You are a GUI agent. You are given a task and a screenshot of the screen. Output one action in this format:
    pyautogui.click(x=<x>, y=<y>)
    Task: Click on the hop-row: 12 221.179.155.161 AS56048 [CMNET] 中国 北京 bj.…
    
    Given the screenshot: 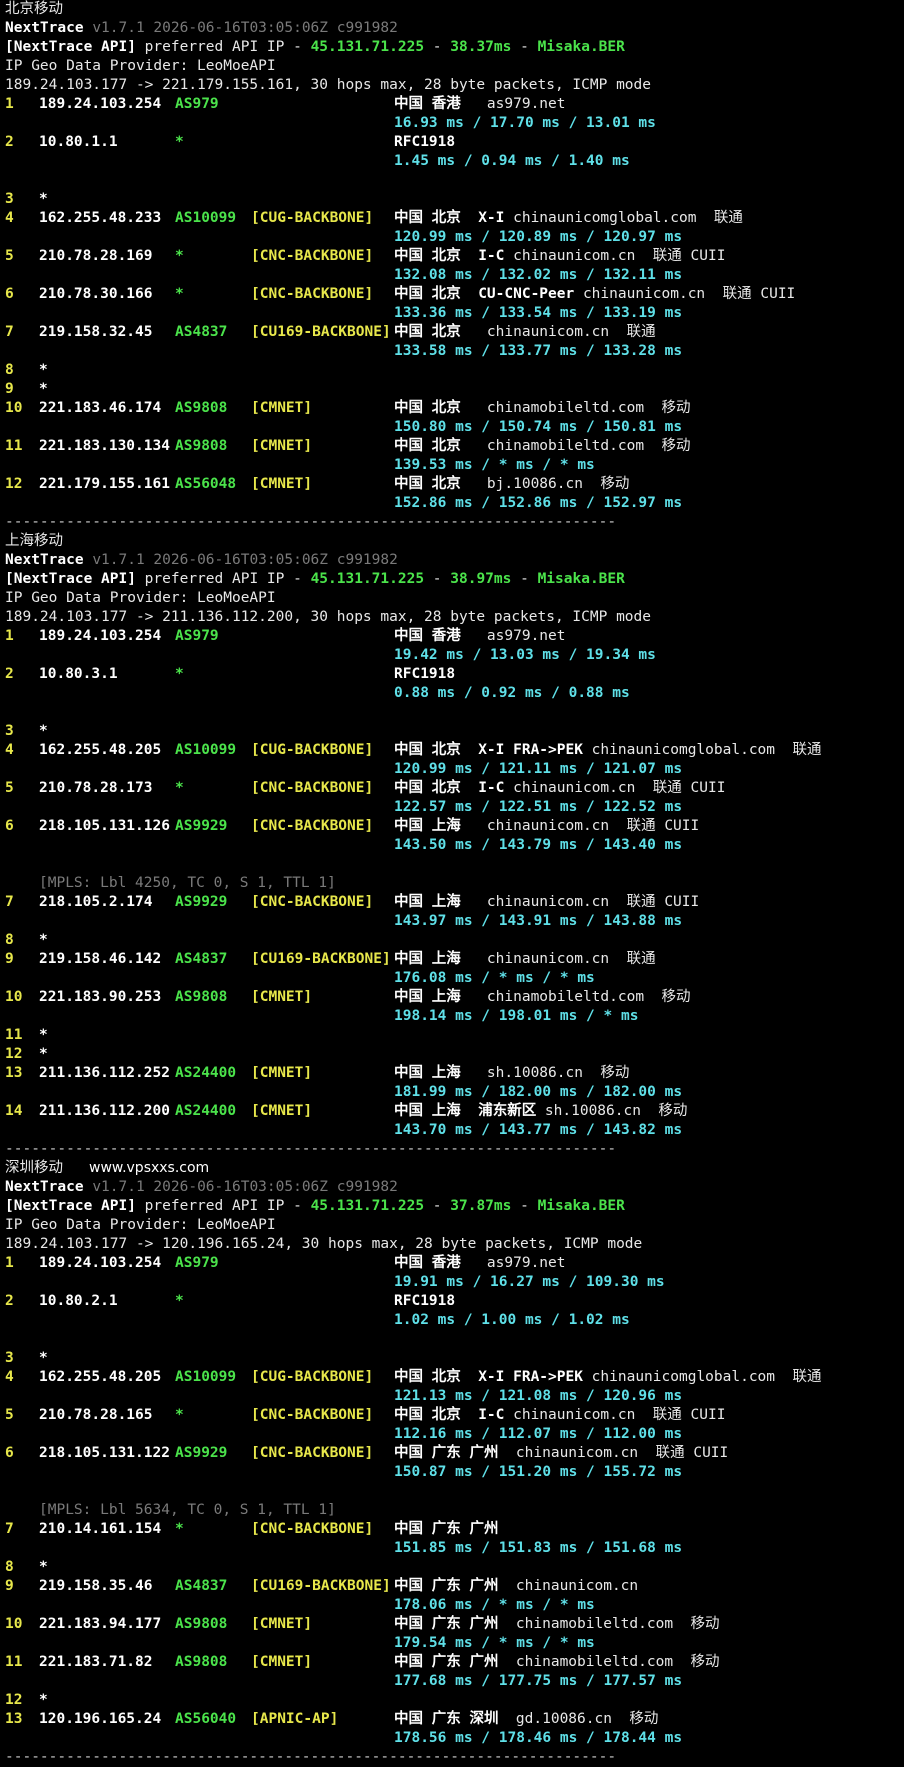 What is the action you would take?
    pyautogui.click(x=454, y=484)
    